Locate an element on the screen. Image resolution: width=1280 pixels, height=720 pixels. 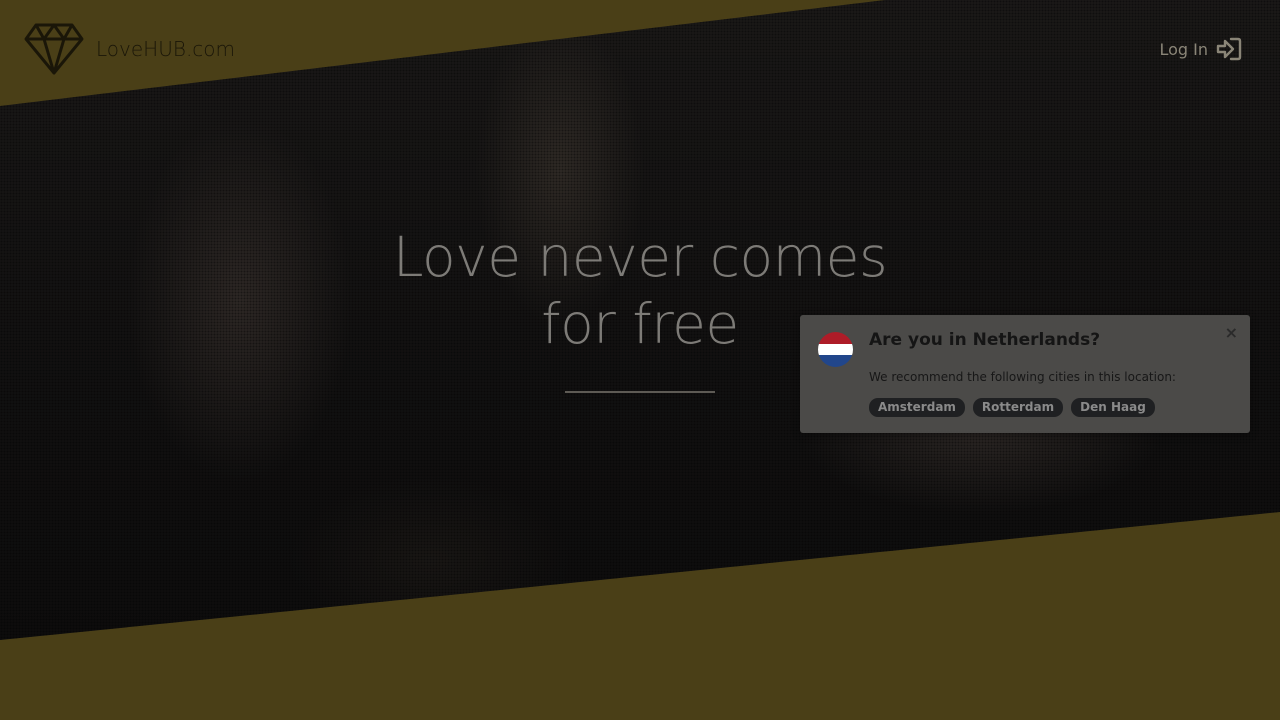
city-list: Amsterdam Rotterdam Den Haag is located at coordinates (1012, 407).